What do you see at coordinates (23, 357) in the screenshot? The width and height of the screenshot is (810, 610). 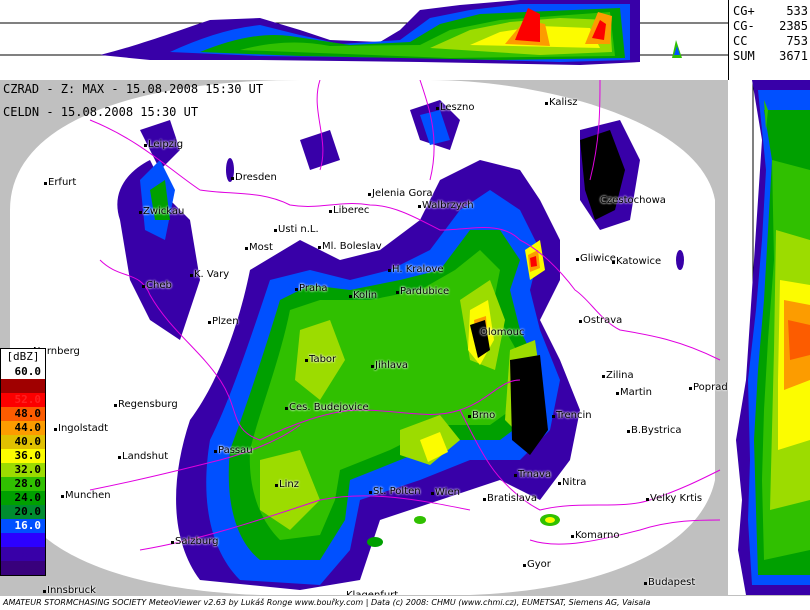 I see `legend-title: [dBZ]` at bounding box center [23, 357].